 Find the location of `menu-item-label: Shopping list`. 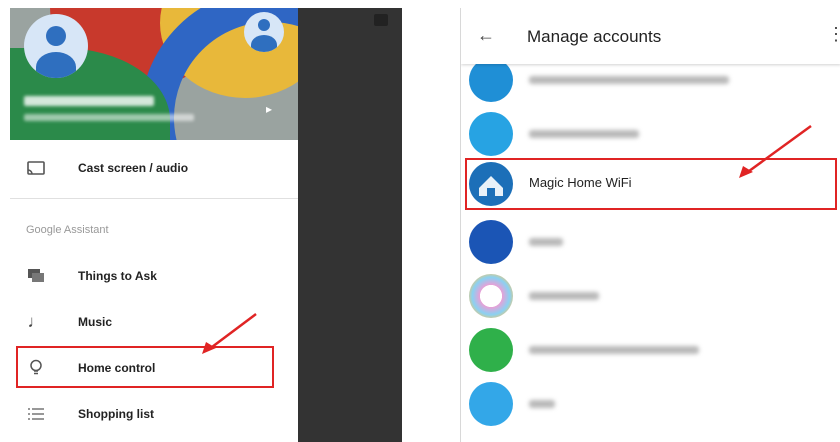

menu-item-label: Shopping list is located at coordinates (116, 414).